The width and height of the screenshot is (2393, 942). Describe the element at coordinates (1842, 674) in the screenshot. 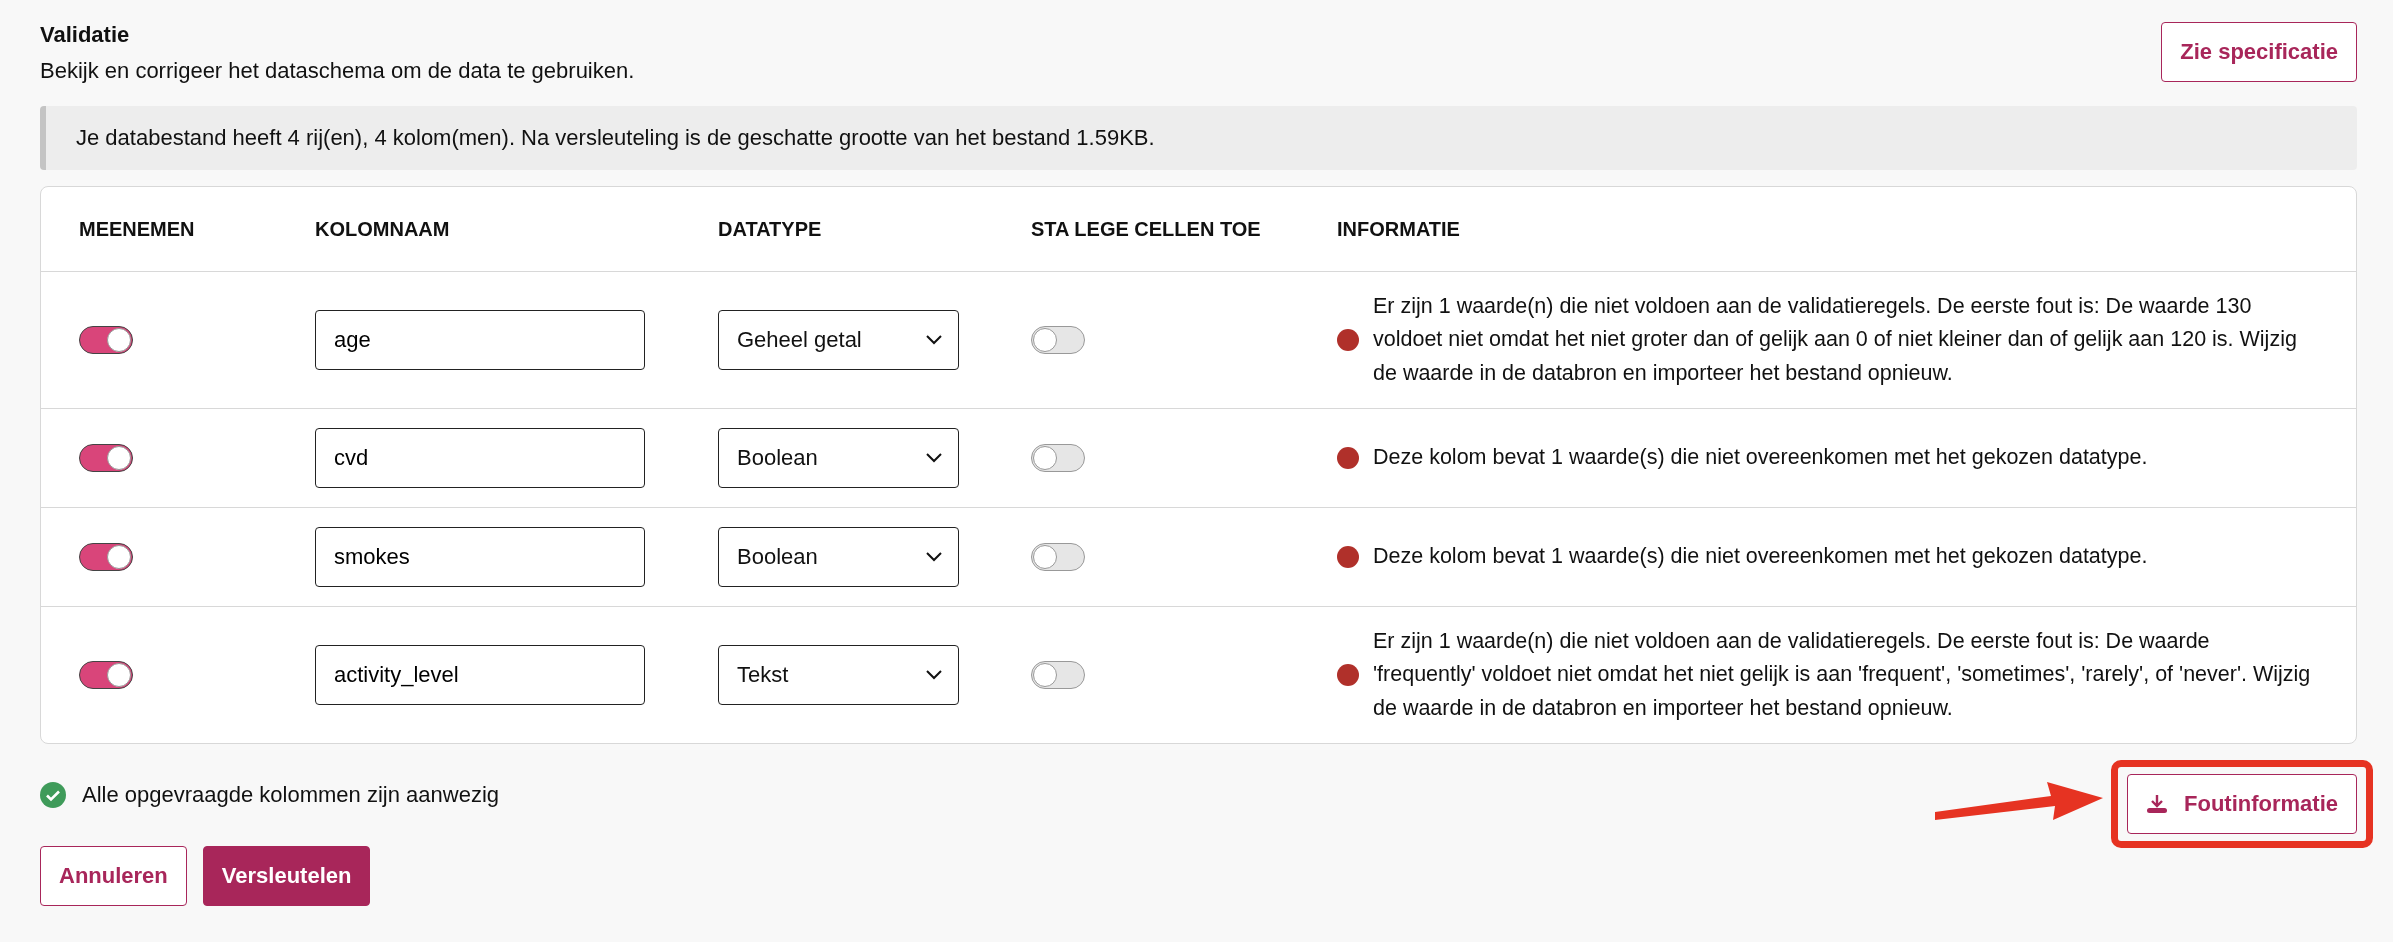

I see `info-text: Er zijn 1 waarde(n) die niet voldoen aan de validatieregels. De eerste fout is: De waarde 'frequently' voldoet niet omdat het niet gelijk is aan 'frequent', 'sometimes', 'rarely', of 'never'. Wijzig de waarde in de databron en importeer het bestand opnieuw.` at that location.